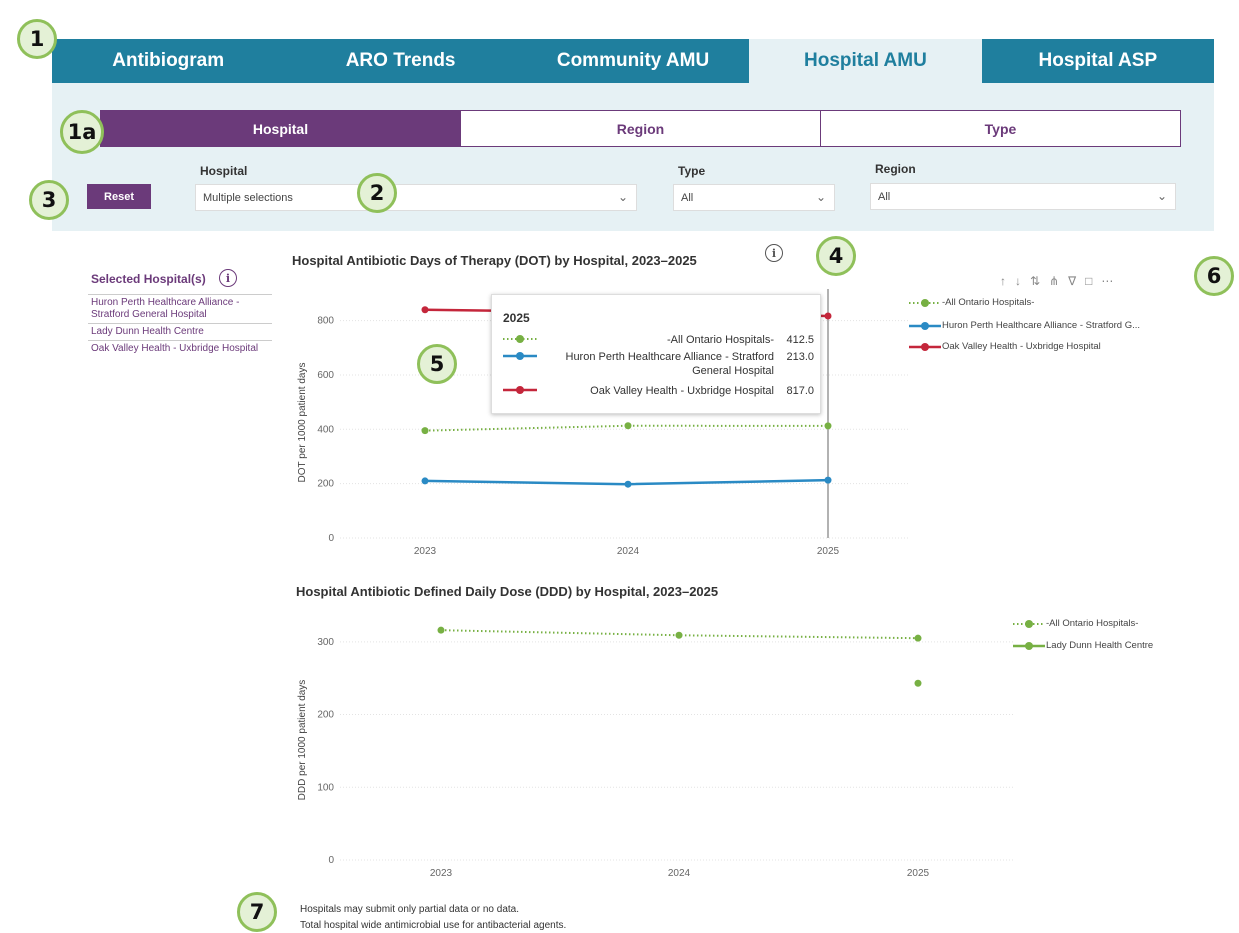  What do you see at coordinates (1088, 281) in the screenshot?
I see `focus-mode-icon: □` at bounding box center [1088, 281].